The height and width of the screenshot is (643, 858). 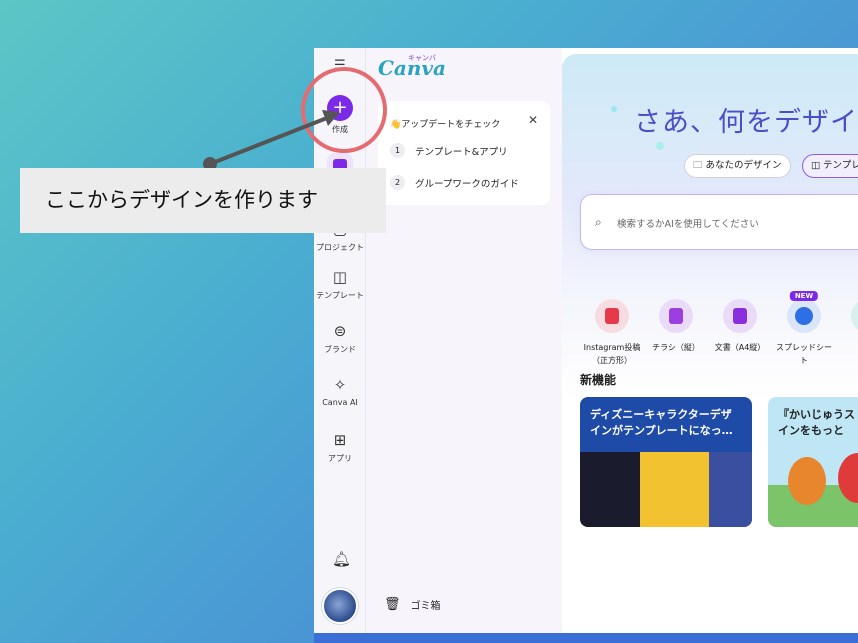 I want to click on tutorial-callout: ここからデザインを作ります, so click(x=203, y=200).